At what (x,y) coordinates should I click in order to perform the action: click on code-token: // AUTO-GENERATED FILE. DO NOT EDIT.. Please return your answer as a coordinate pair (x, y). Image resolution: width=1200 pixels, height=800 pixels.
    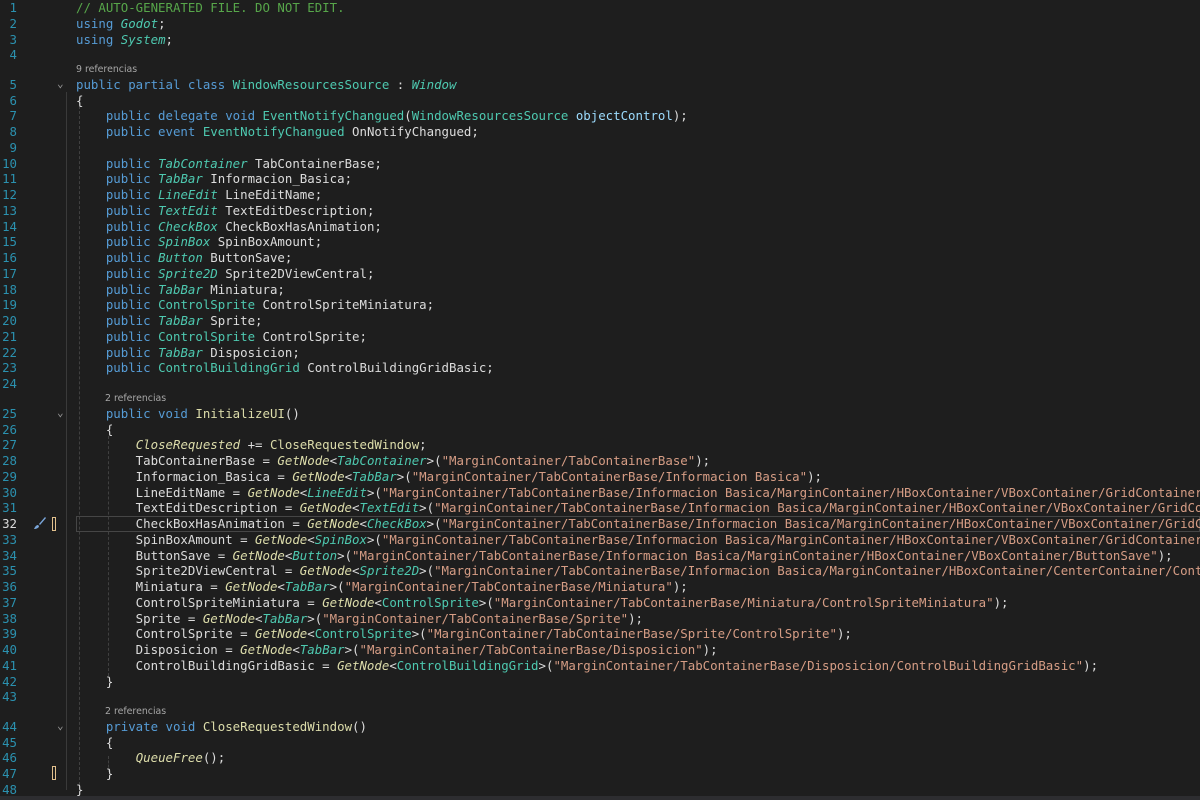
    Looking at the image, I should click on (210, 7).